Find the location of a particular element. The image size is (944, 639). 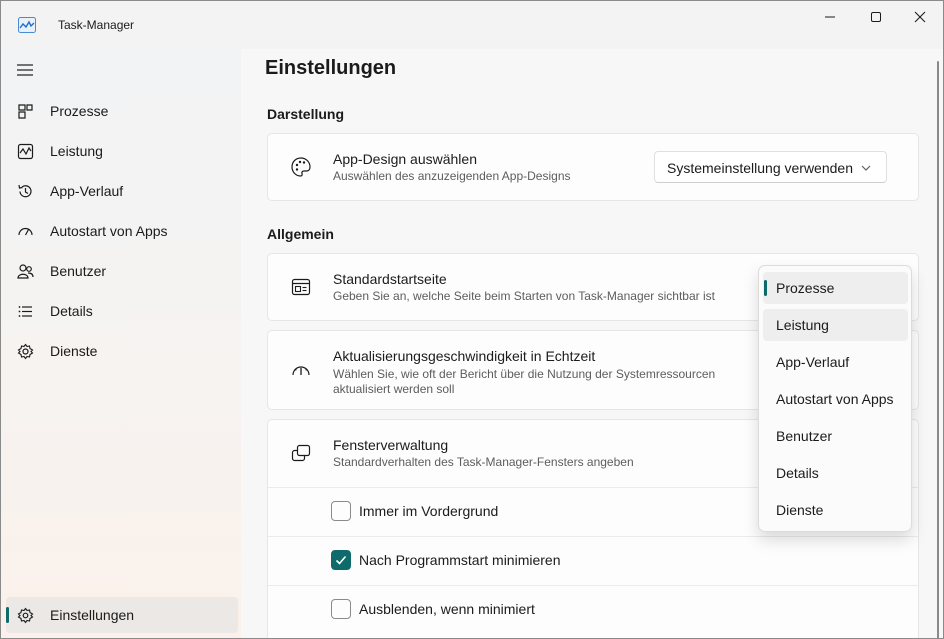

sidebar-item-label: Prozesse is located at coordinates (79, 111).